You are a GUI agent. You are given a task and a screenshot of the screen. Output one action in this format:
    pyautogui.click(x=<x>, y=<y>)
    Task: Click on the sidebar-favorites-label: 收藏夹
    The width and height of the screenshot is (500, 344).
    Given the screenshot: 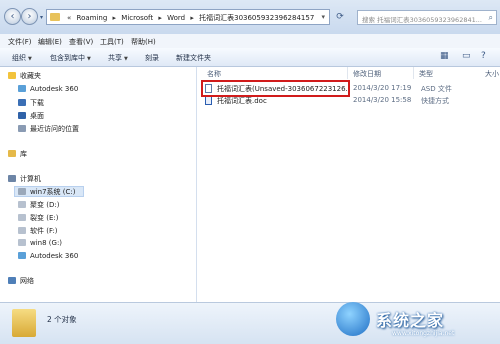 What is the action you would take?
    pyautogui.click(x=30, y=76)
    